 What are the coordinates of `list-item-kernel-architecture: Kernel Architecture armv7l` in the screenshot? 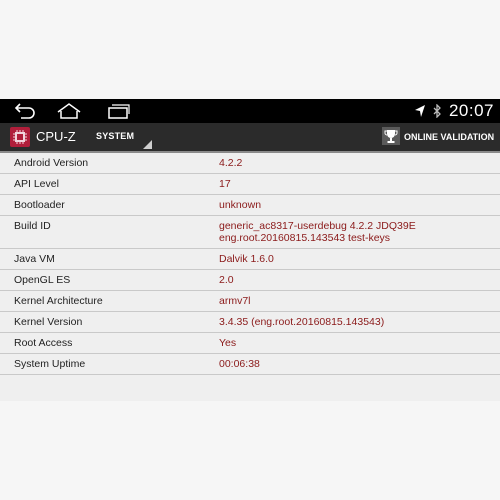 It's located at (250, 301).